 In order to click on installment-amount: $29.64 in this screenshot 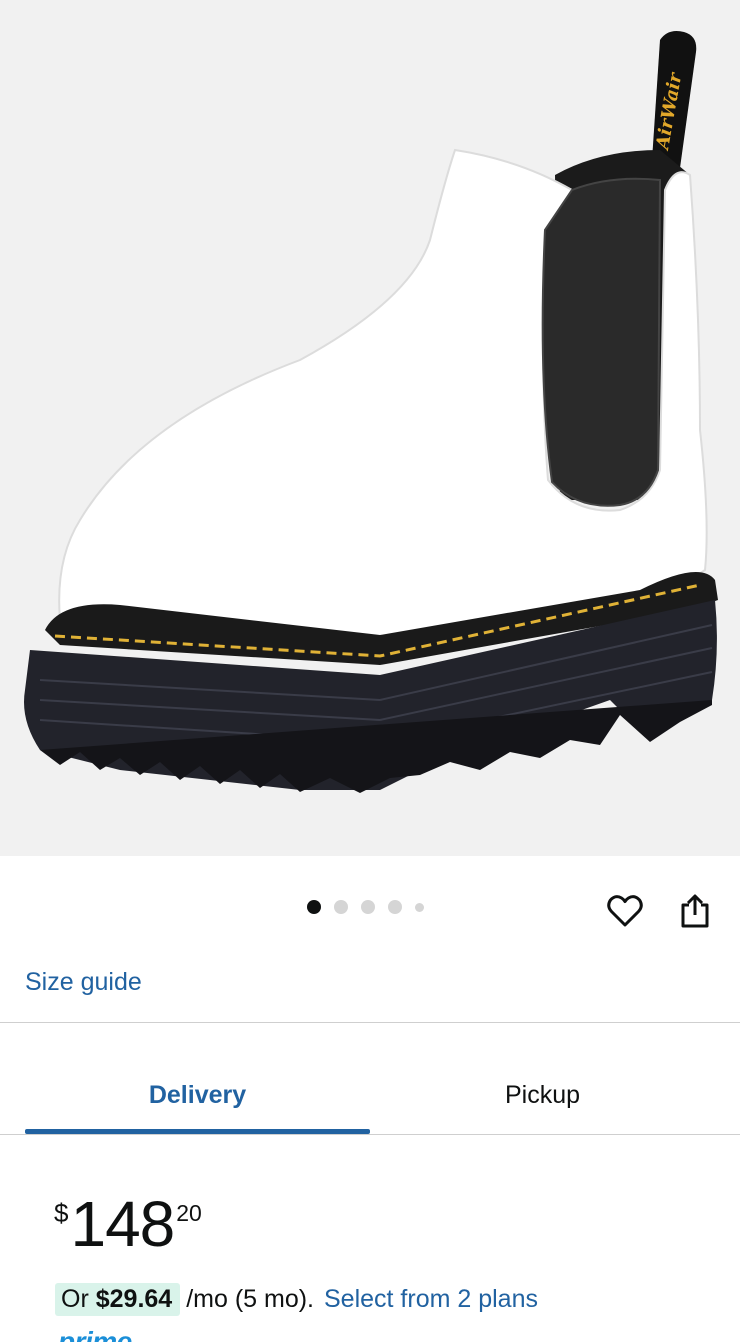, I will do `click(134, 1298)`.